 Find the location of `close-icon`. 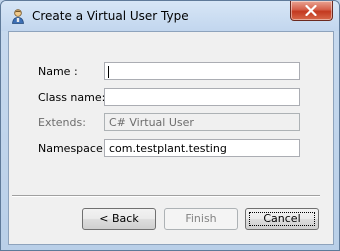

close-icon is located at coordinates (311, 10).